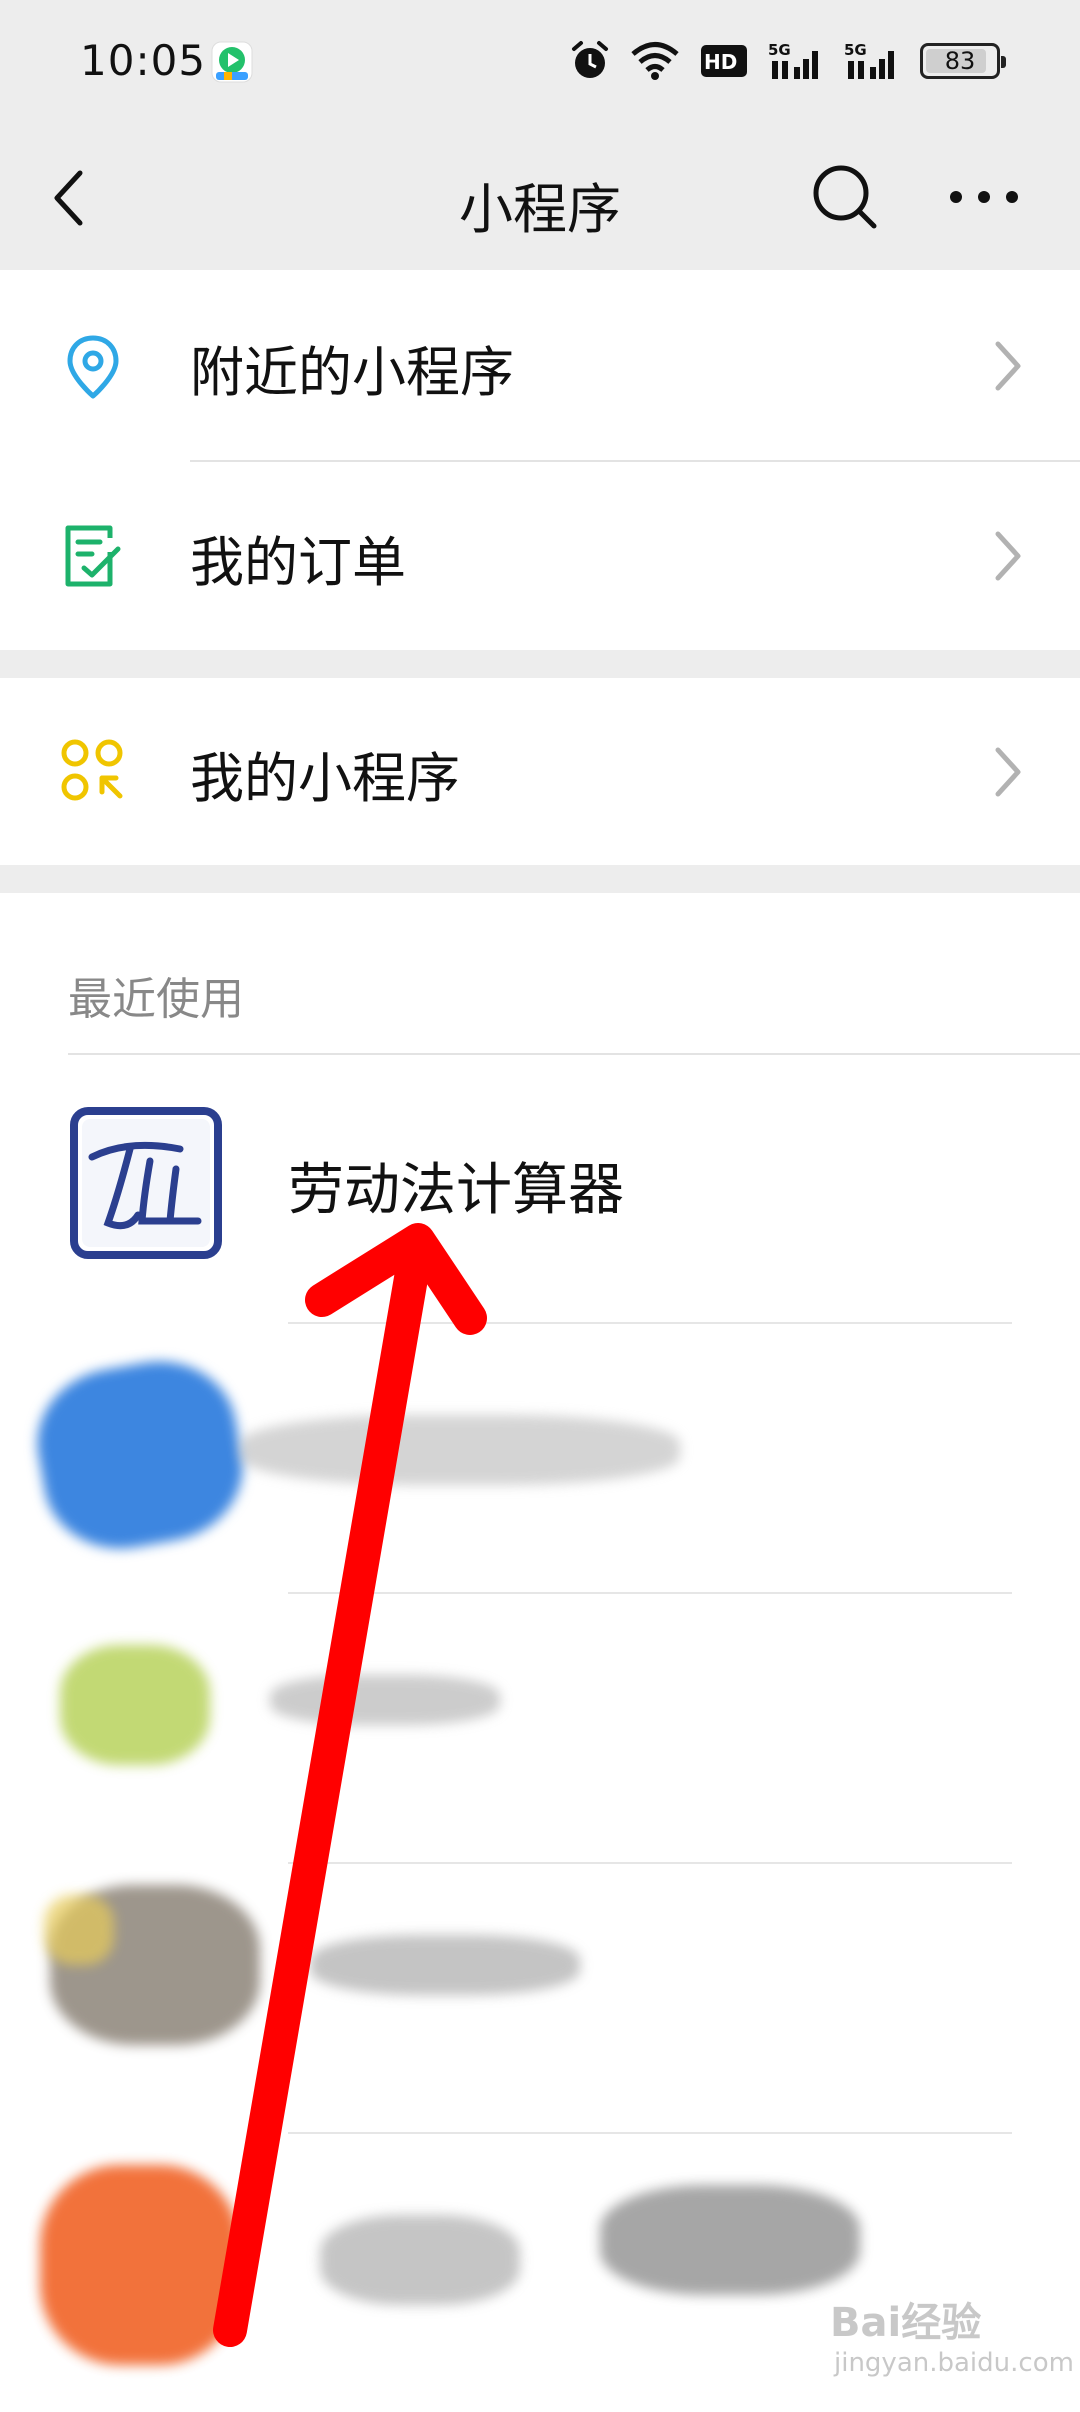  I want to click on more-icon, so click(984, 197).